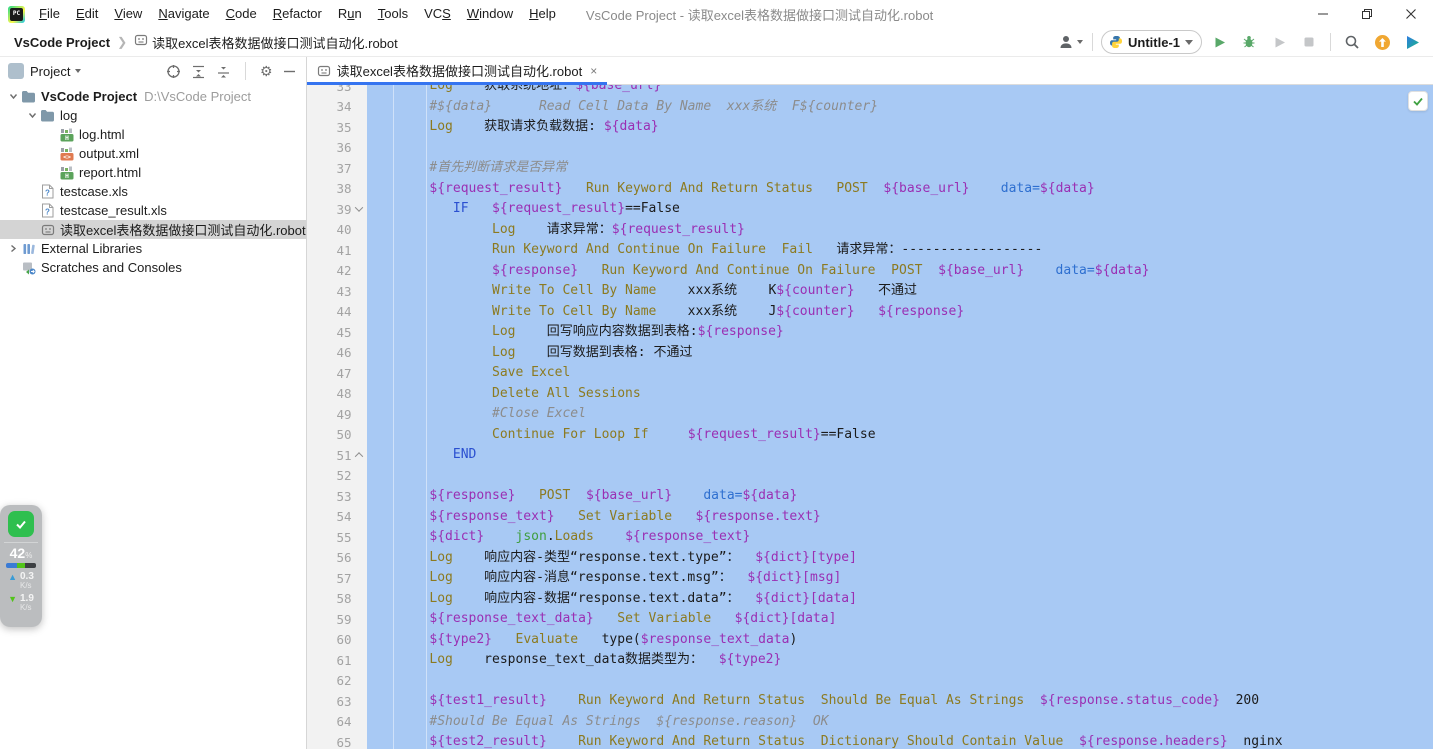 This screenshot has width=1433, height=749. What do you see at coordinates (457, 71) in the screenshot?
I see `editor-tab: 读取excel表格数据做接口测试自动化.robot ×` at bounding box center [457, 71].